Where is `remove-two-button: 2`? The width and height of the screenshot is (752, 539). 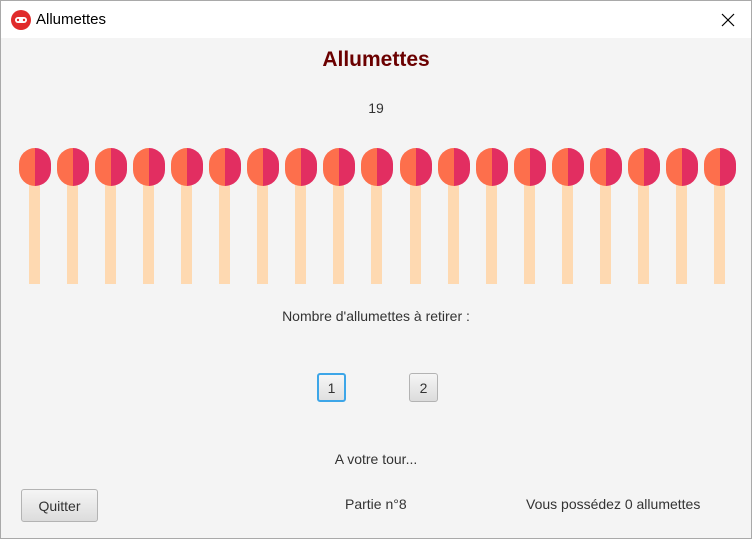 remove-two-button: 2 is located at coordinates (423, 387).